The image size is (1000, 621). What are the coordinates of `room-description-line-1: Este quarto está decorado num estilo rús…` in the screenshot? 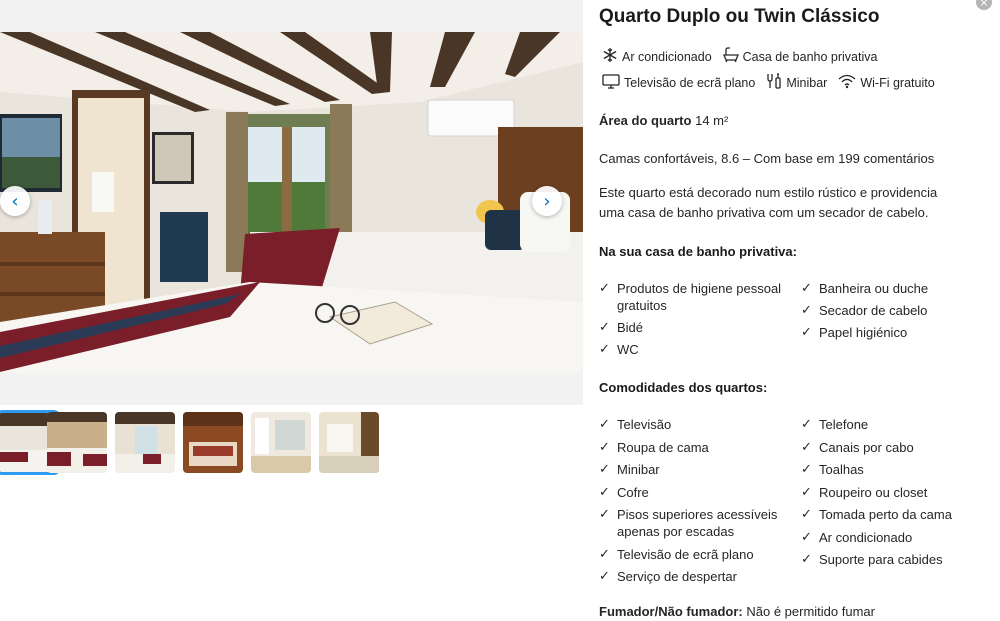 It's located at (768, 192).